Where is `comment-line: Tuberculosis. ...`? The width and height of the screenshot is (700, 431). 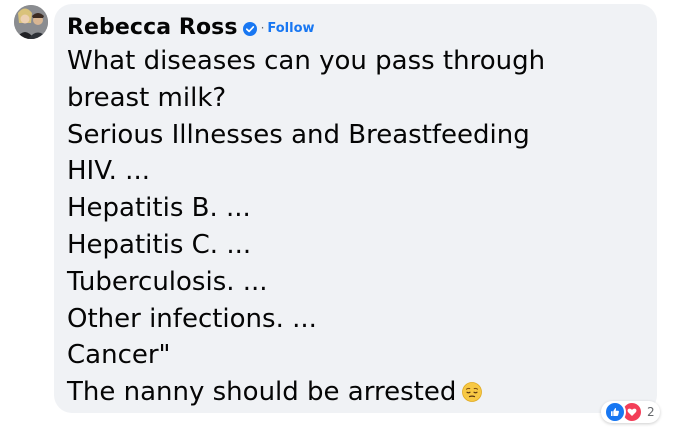
comment-line: Tuberculosis. ... is located at coordinates (167, 281).